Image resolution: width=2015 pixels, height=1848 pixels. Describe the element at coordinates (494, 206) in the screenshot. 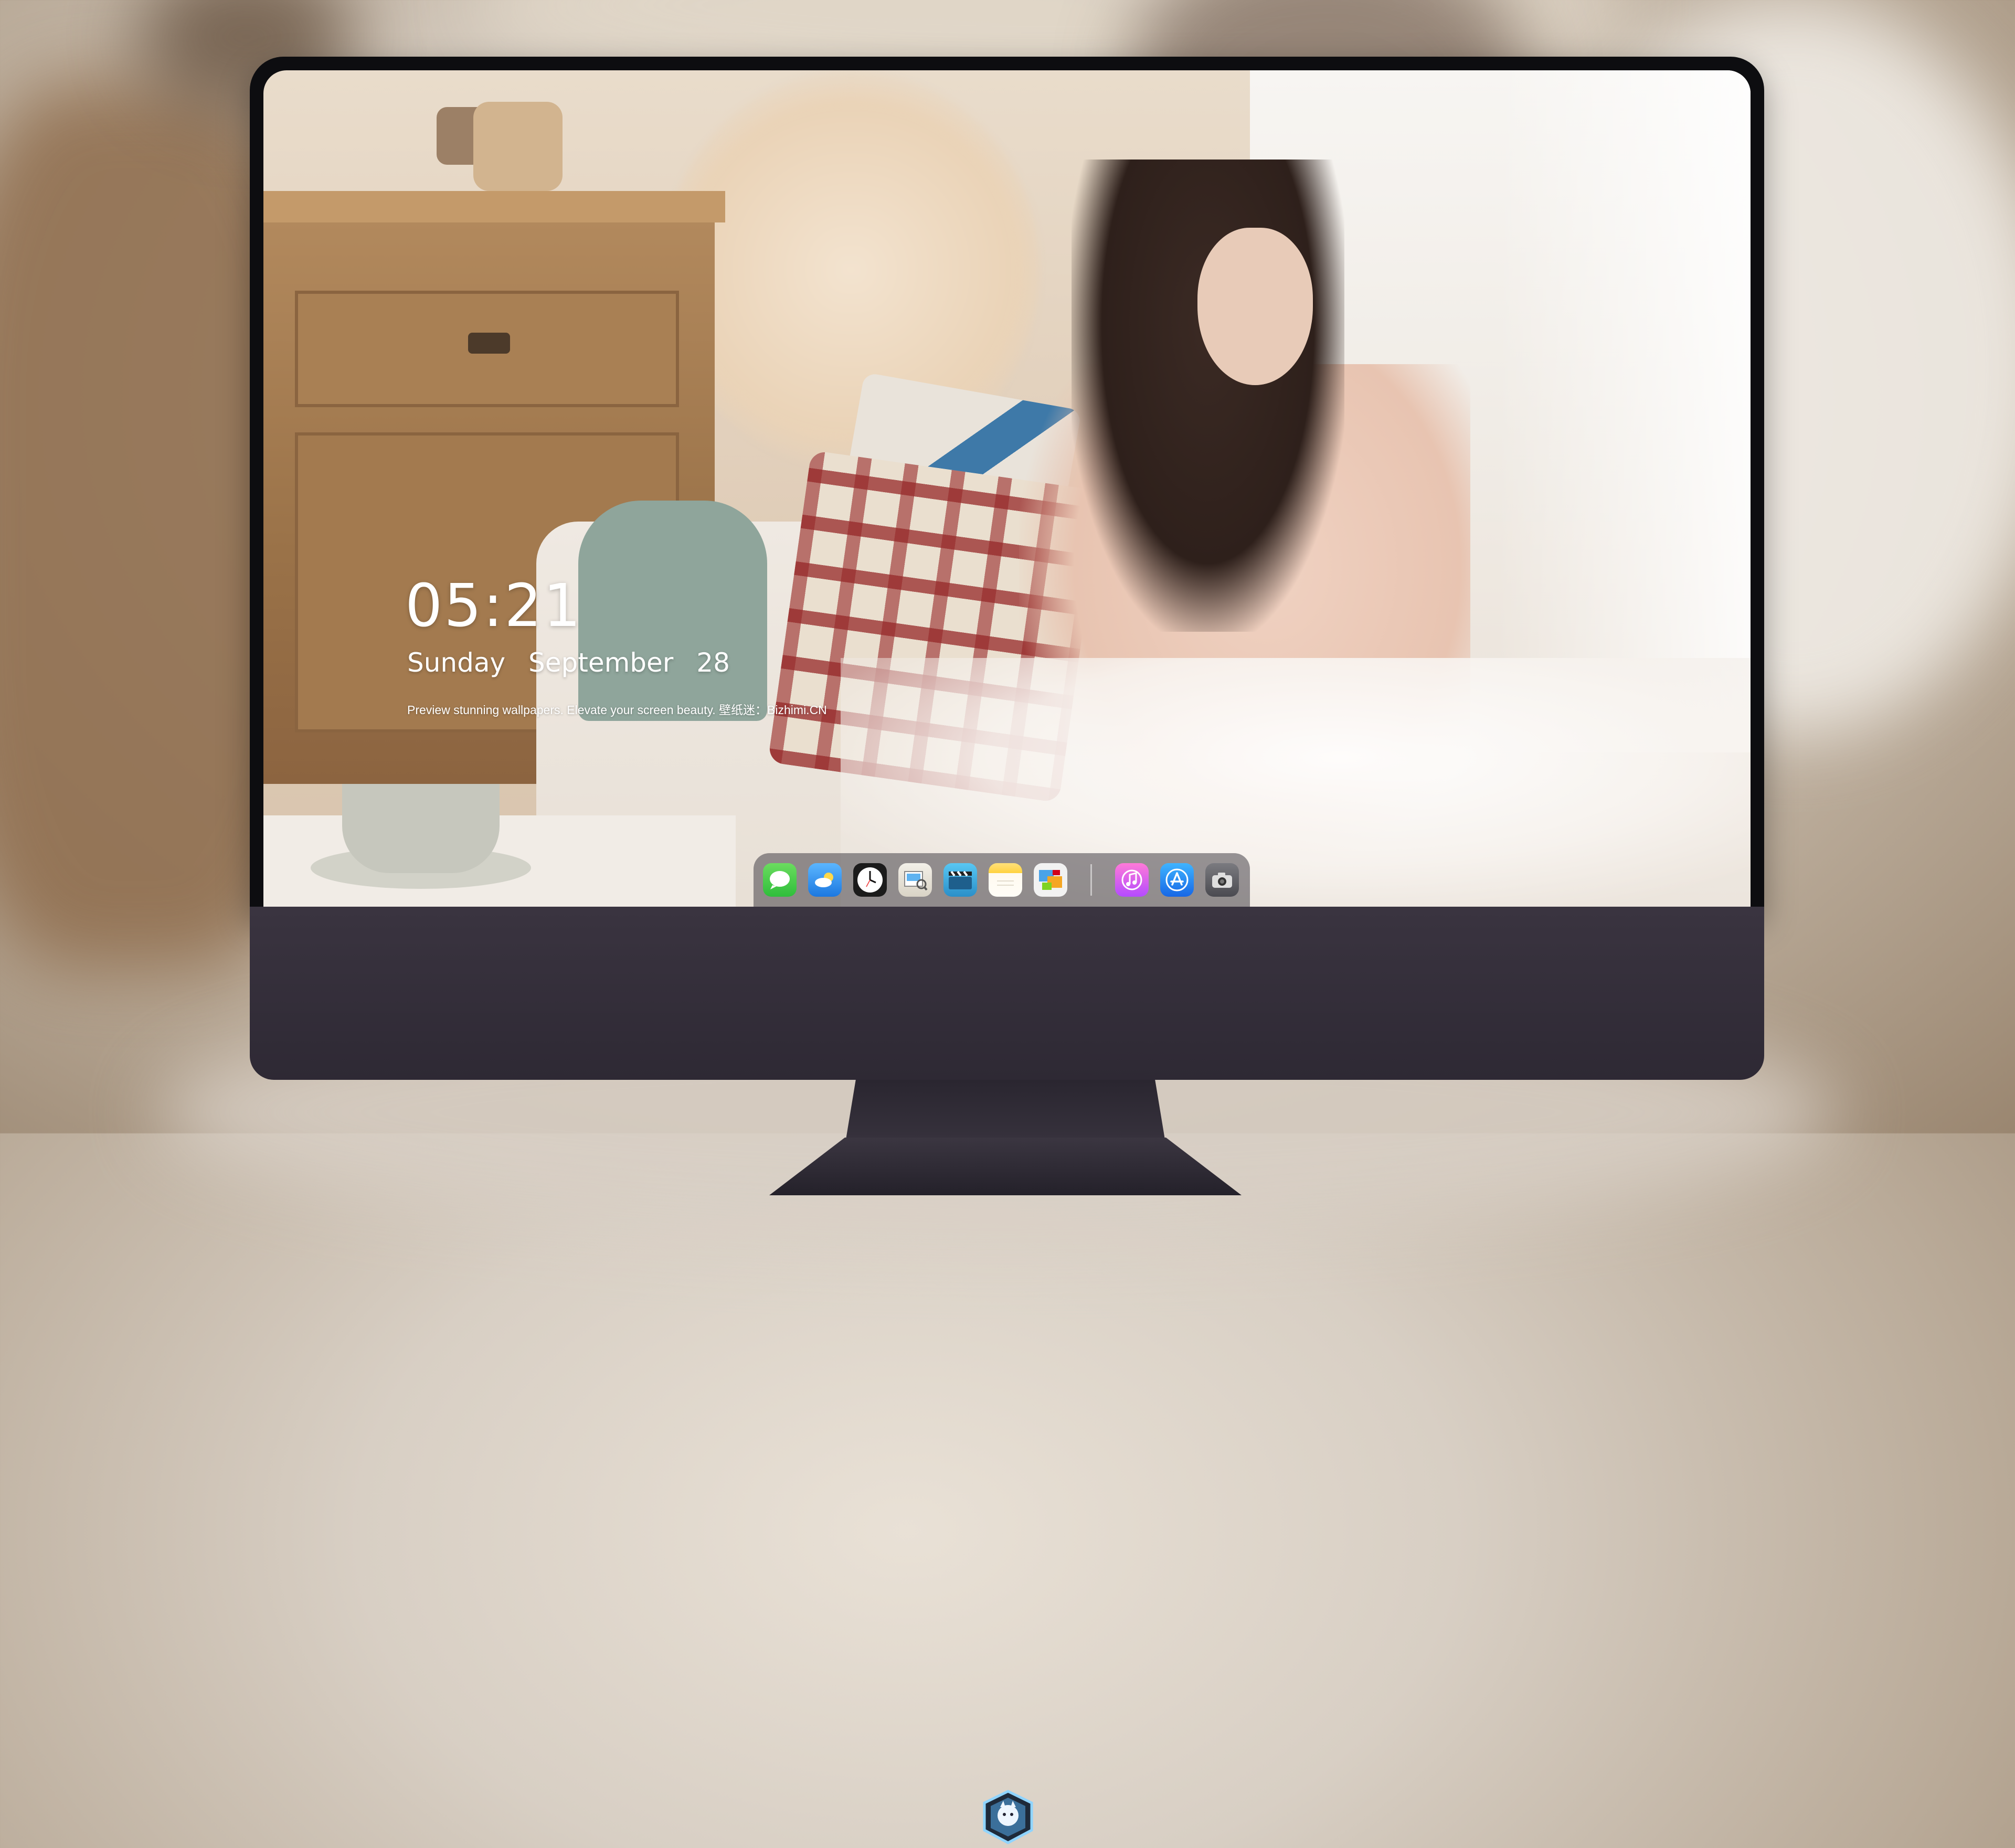

I see `wallpaper-cabinet-top` at that location.